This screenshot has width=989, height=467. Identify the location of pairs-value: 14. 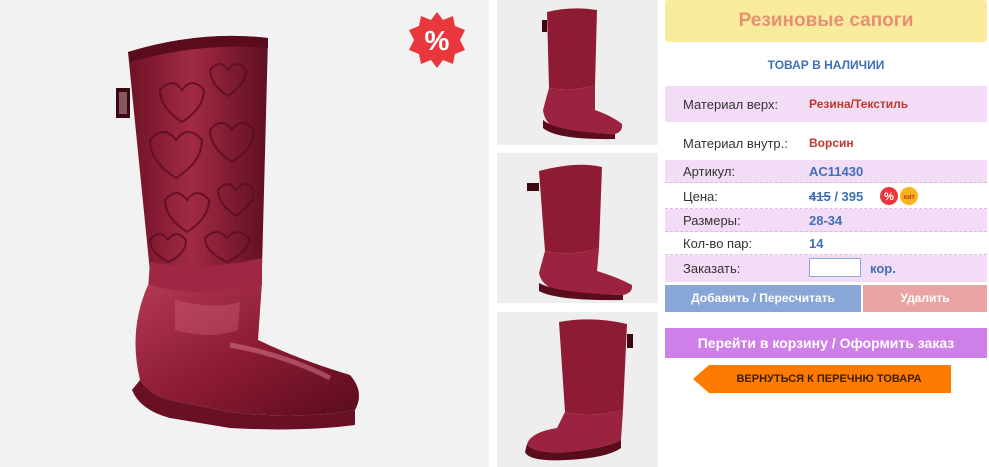
(816, 243).